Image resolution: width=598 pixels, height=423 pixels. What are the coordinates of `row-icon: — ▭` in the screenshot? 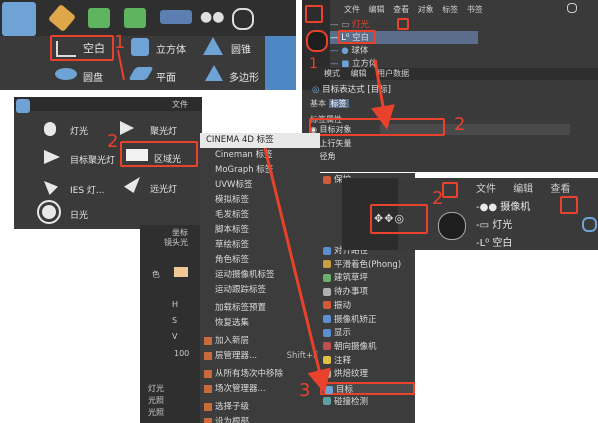 It's located at (340, 25).